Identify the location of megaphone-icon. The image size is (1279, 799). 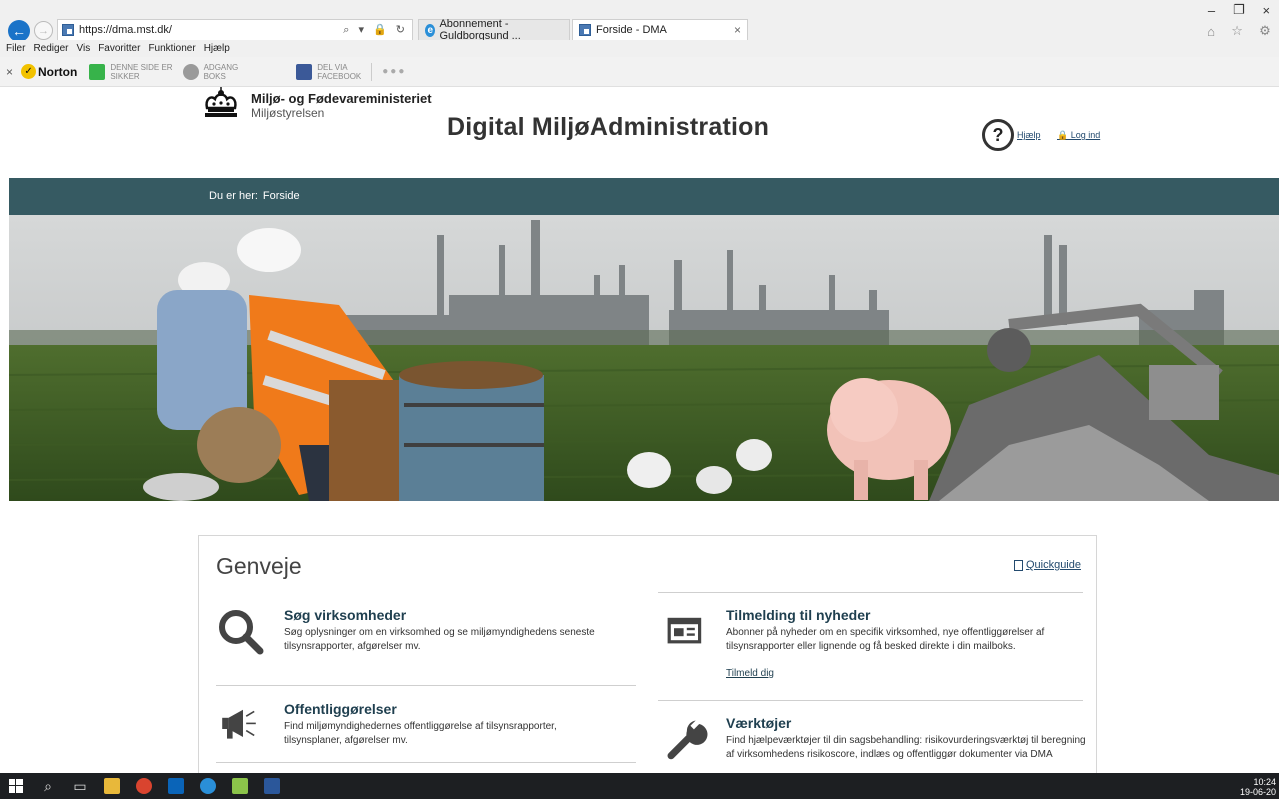
(239, 724).